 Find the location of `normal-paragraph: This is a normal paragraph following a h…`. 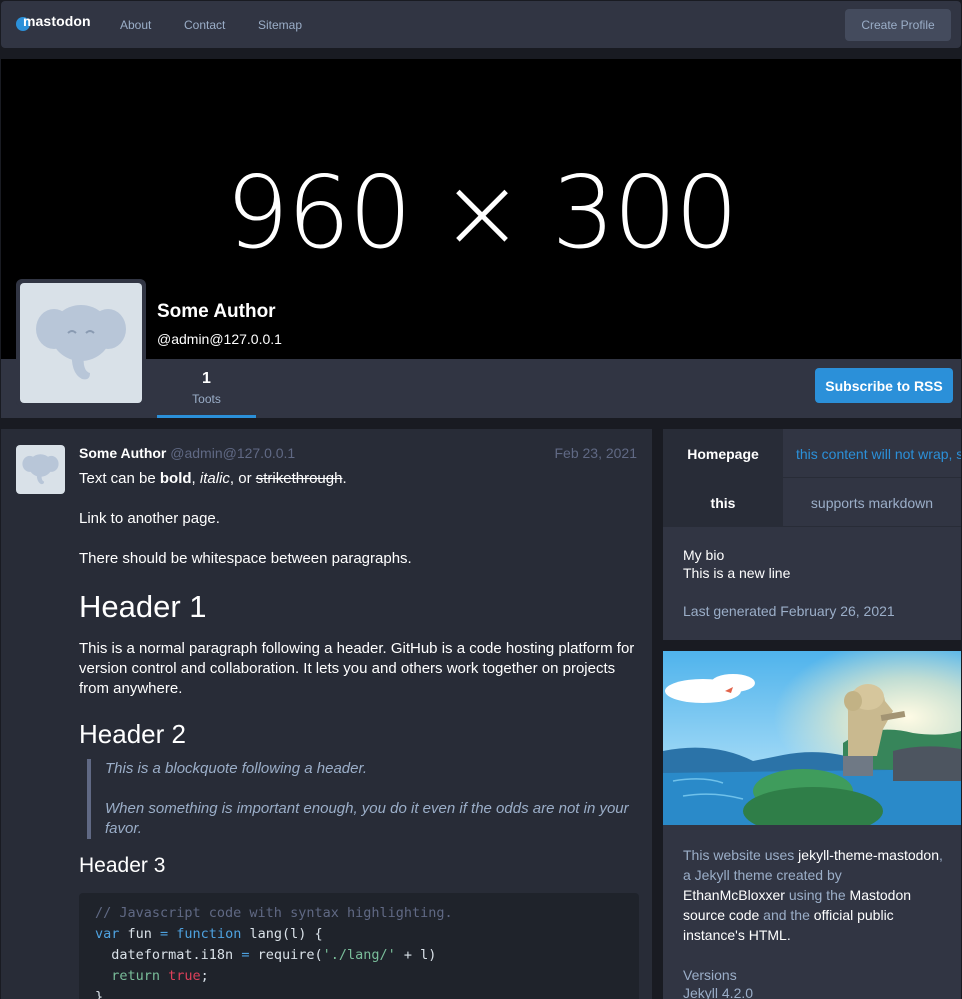

normal-paragraph: This is a normal paragraph following a h… is located at coordinates (357, 668).